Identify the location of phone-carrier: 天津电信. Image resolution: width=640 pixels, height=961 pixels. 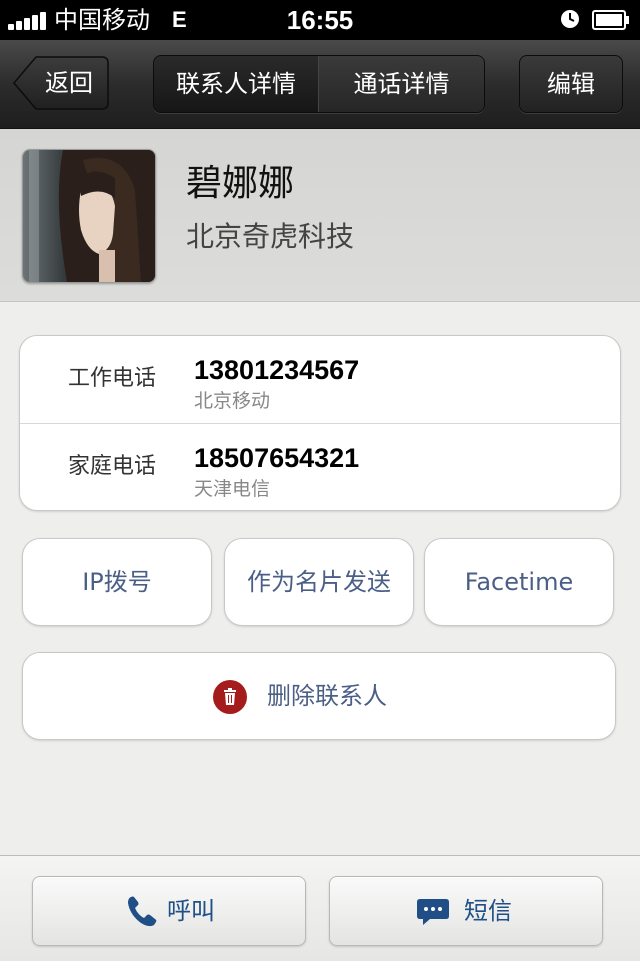
(232, 489).